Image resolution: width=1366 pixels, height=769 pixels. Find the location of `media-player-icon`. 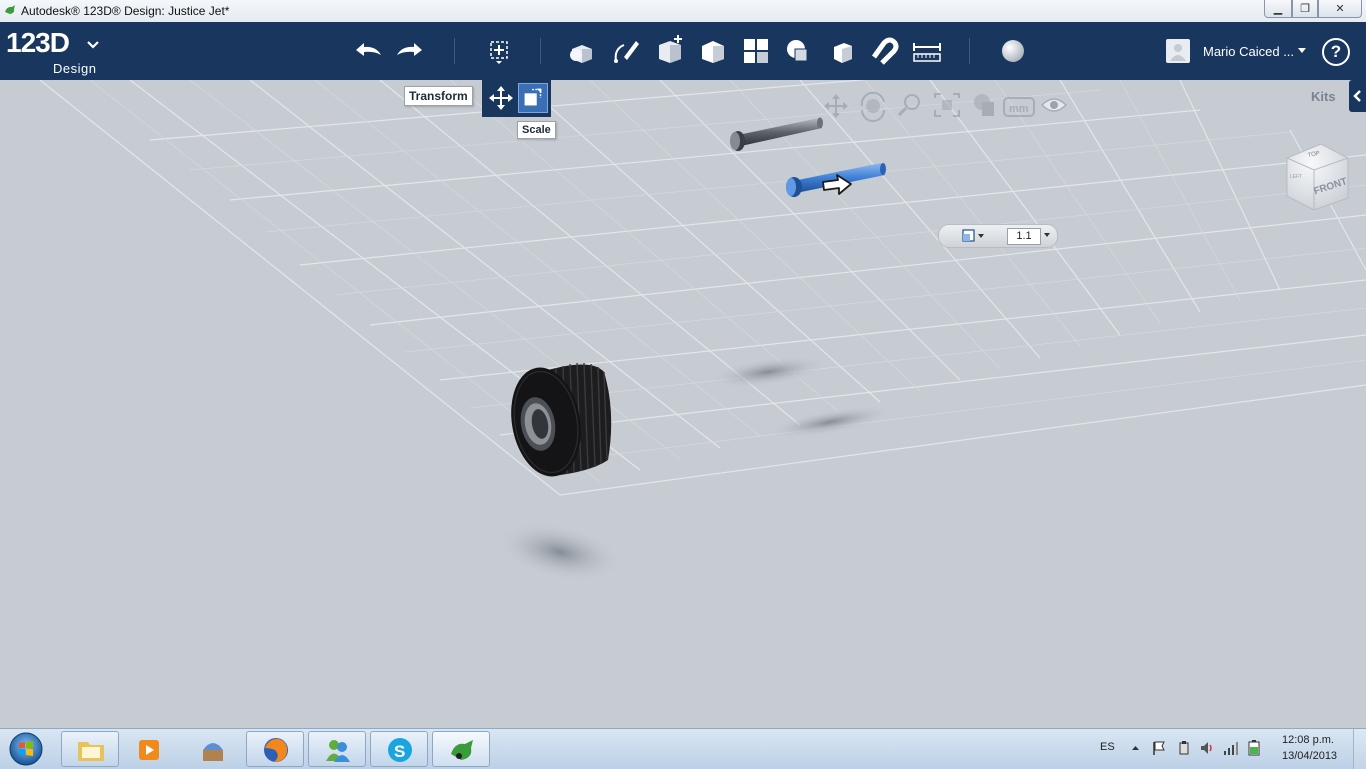

media-player-icon is located at coordinates (149, 750).